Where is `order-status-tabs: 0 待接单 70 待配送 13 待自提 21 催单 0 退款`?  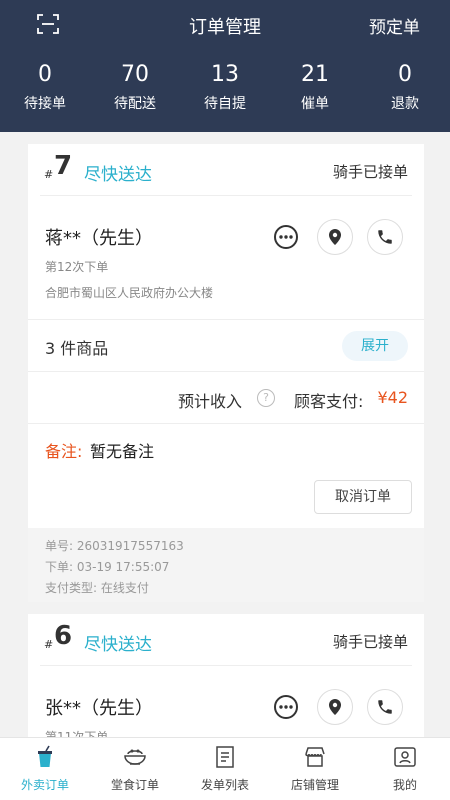 order-status-tabs: 0 待接单 70 待配送 13 待自提 21 催单 0 退款 is located at coordinates (225, 89).